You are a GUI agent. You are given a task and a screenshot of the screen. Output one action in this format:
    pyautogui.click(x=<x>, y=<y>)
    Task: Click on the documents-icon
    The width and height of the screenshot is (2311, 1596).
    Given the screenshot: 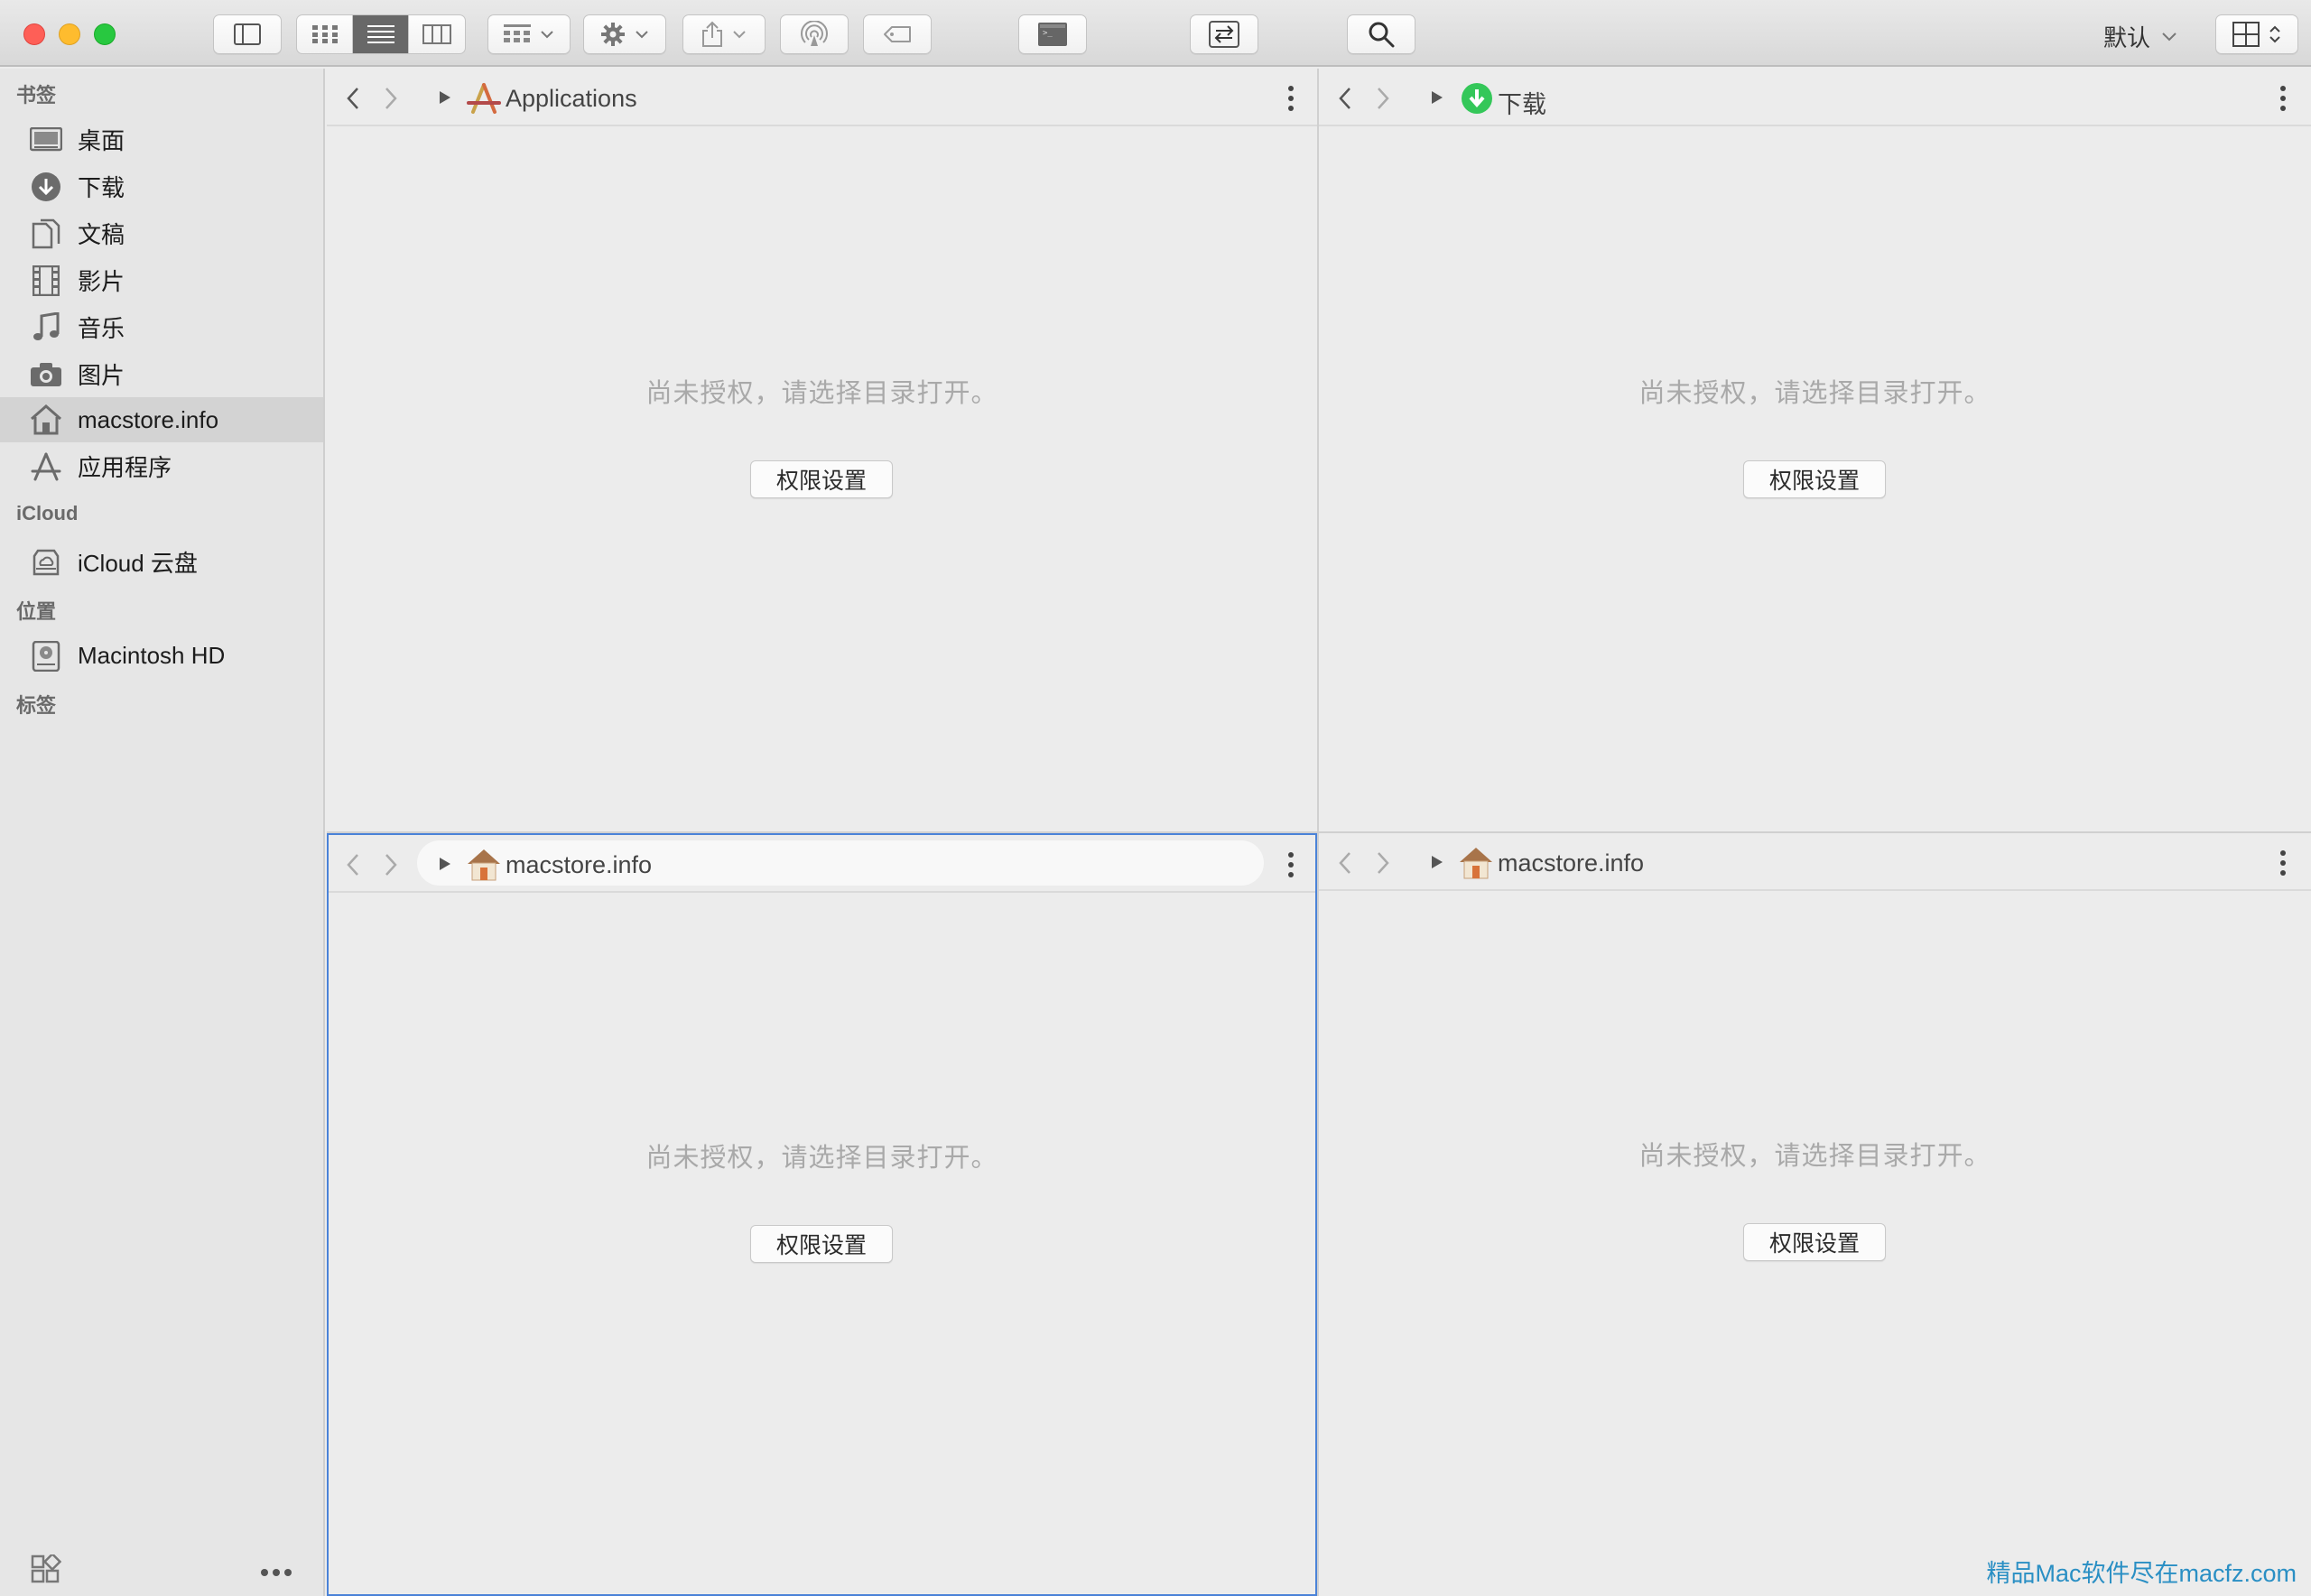 What is the action you would take?
    pyautogui.click(x=46, y=233)
    